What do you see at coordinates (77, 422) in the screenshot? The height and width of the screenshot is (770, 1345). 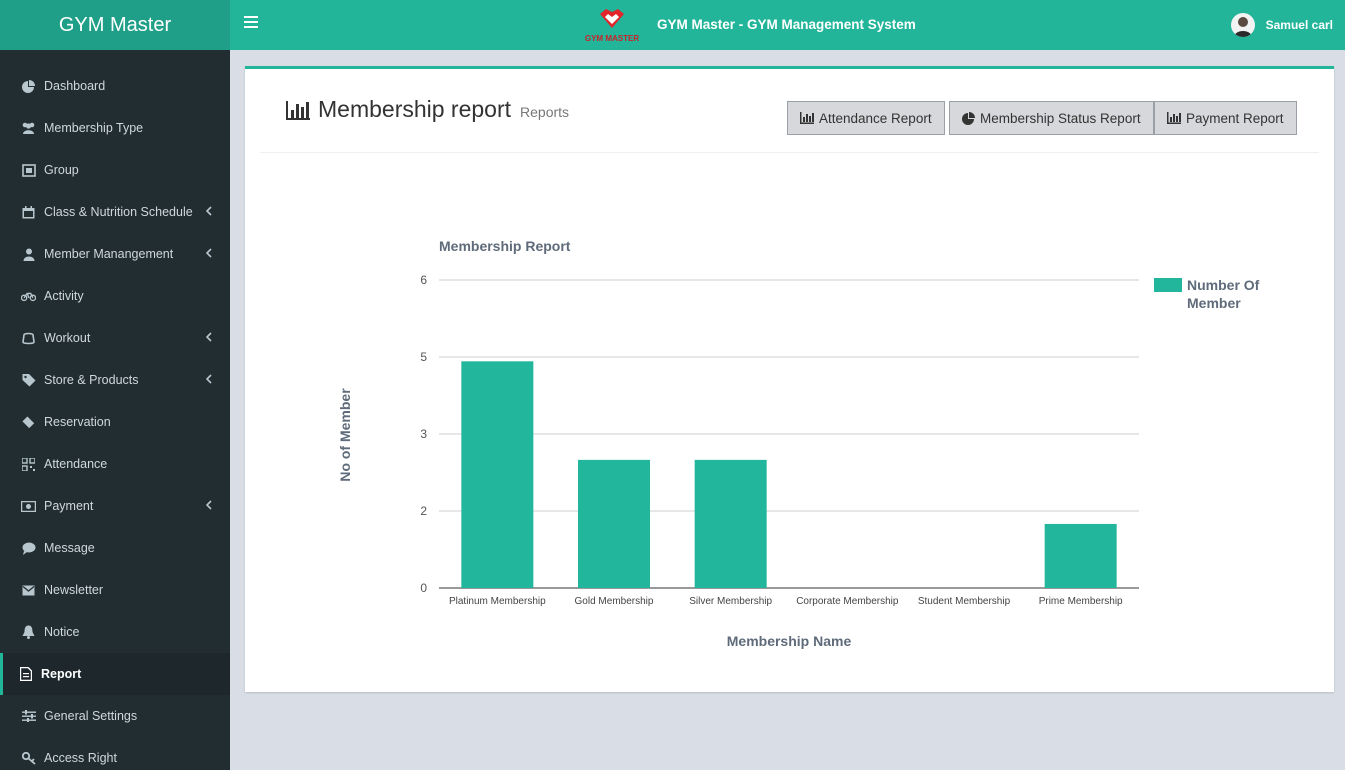 I see `sidebar-item-label: Reservation` at bounding box center [77, 422].